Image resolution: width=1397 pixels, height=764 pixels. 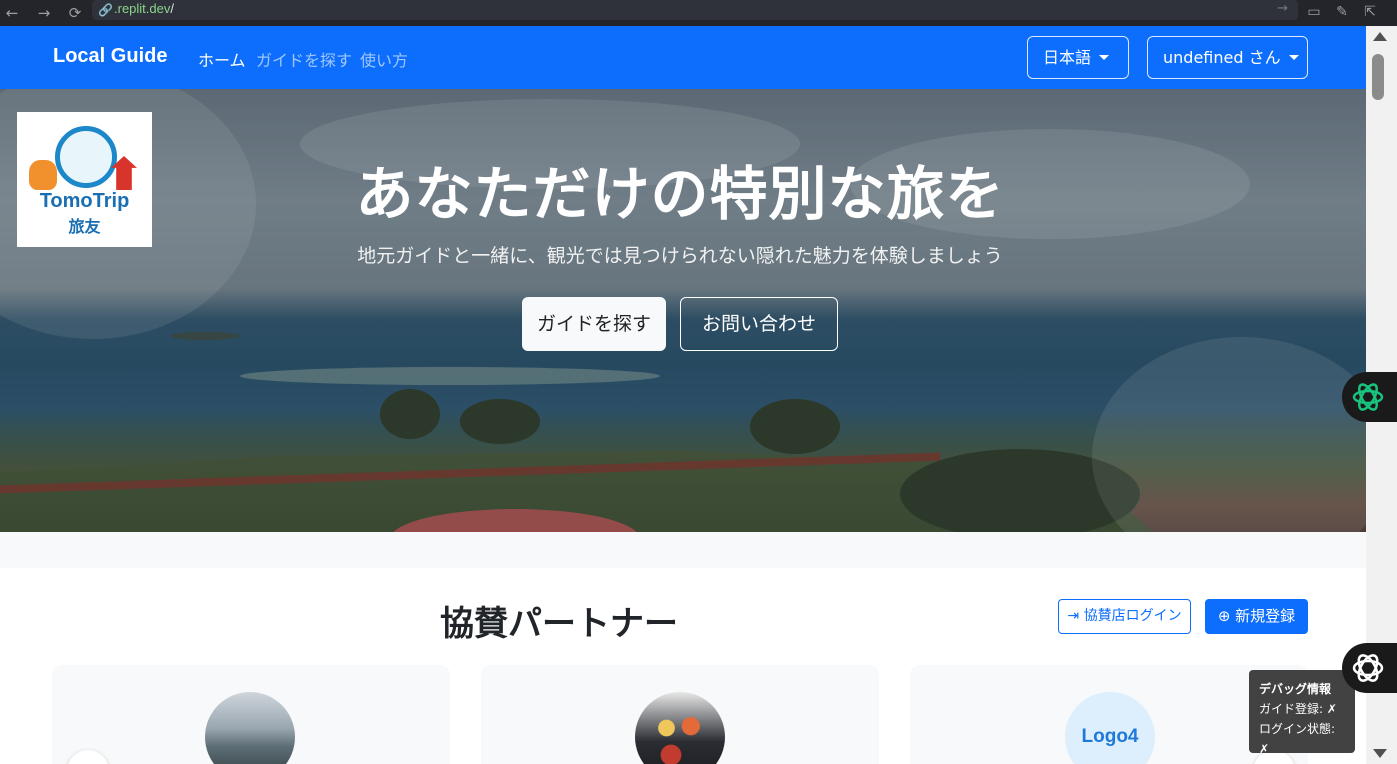 What do you see at coordinates (105, 10) in the screenshot?
I see `link-icon: 🔗` at bounding box center [105, 10].